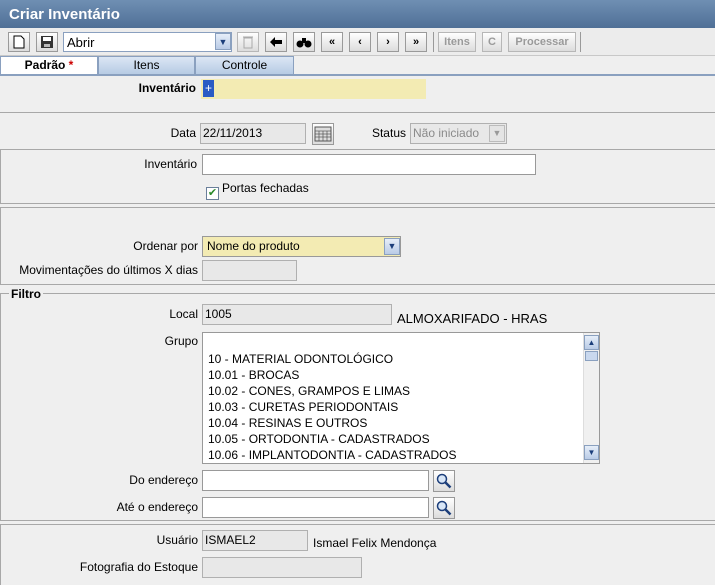 The height and width of the screenshot is (585, 715). I want to click on status-value: Não iniciado, so click(446, 133).